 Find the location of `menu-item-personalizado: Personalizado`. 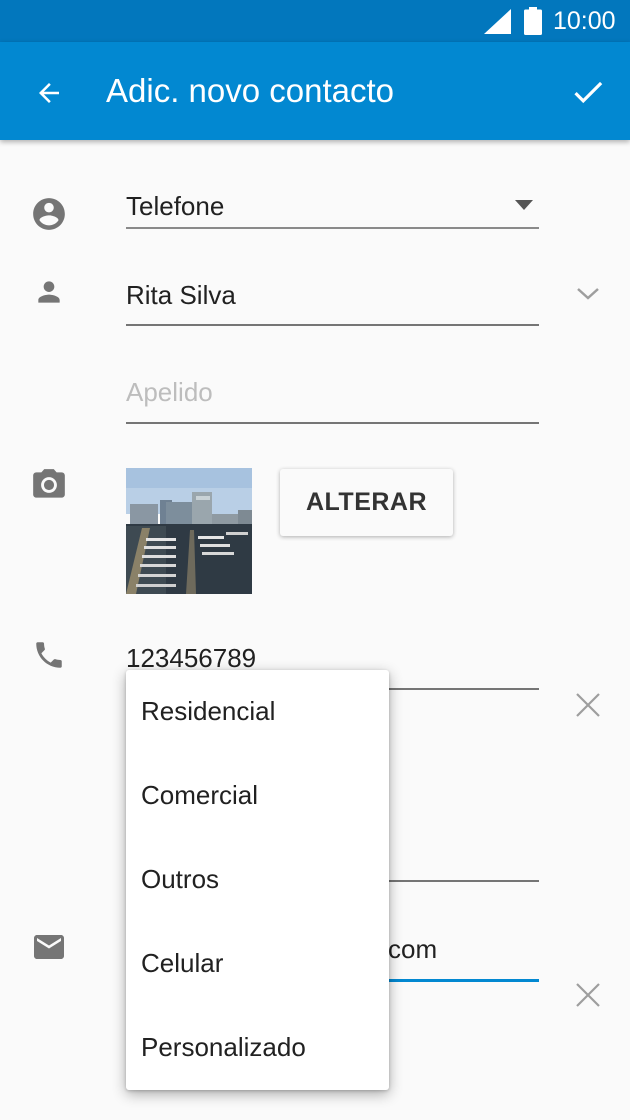

menu-item-personalizado: Personalizado is located at coordinates (257, 1048).